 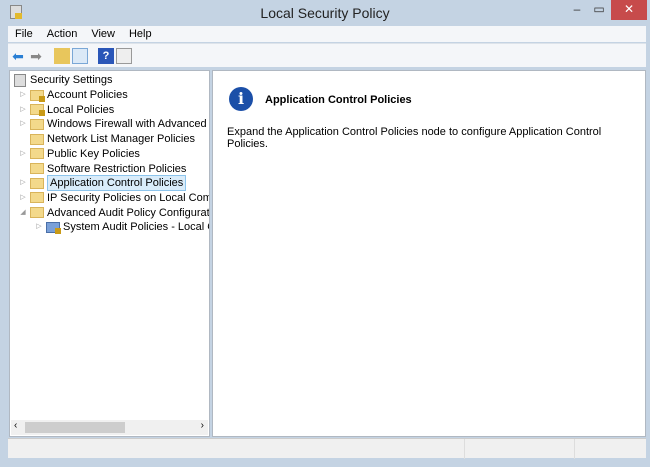 I want to click on show-hide-tree-icon, so click(x=80, y=56).